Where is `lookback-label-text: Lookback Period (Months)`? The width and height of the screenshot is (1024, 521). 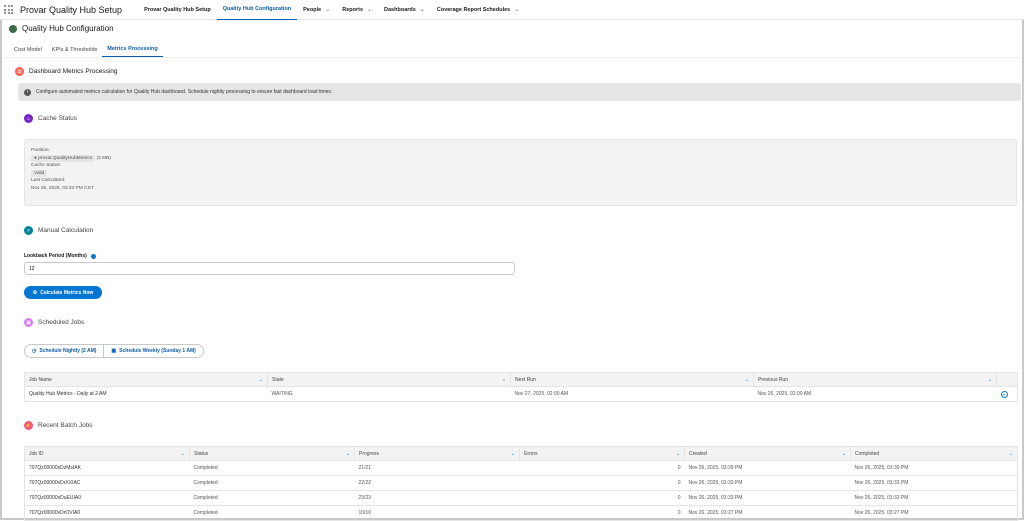 lookback-label-text: Lookback Period (Months) is located at coordinates (55, 256).